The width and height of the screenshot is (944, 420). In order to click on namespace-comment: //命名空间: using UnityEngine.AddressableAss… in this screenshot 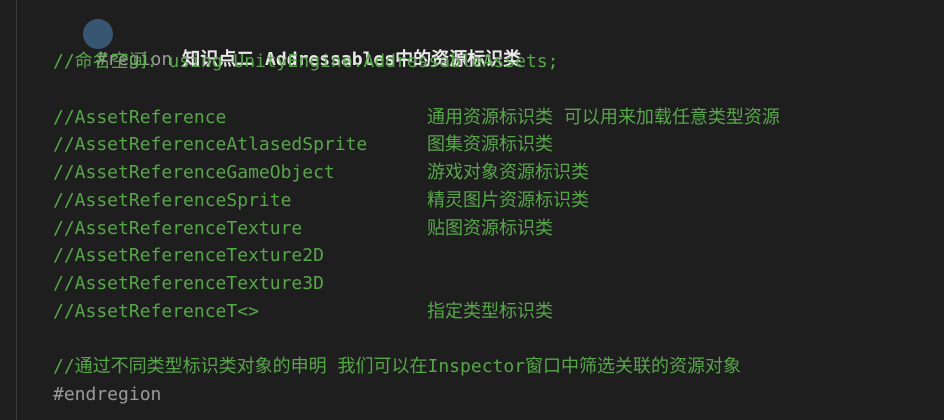, I will do `click(306, 61)`.